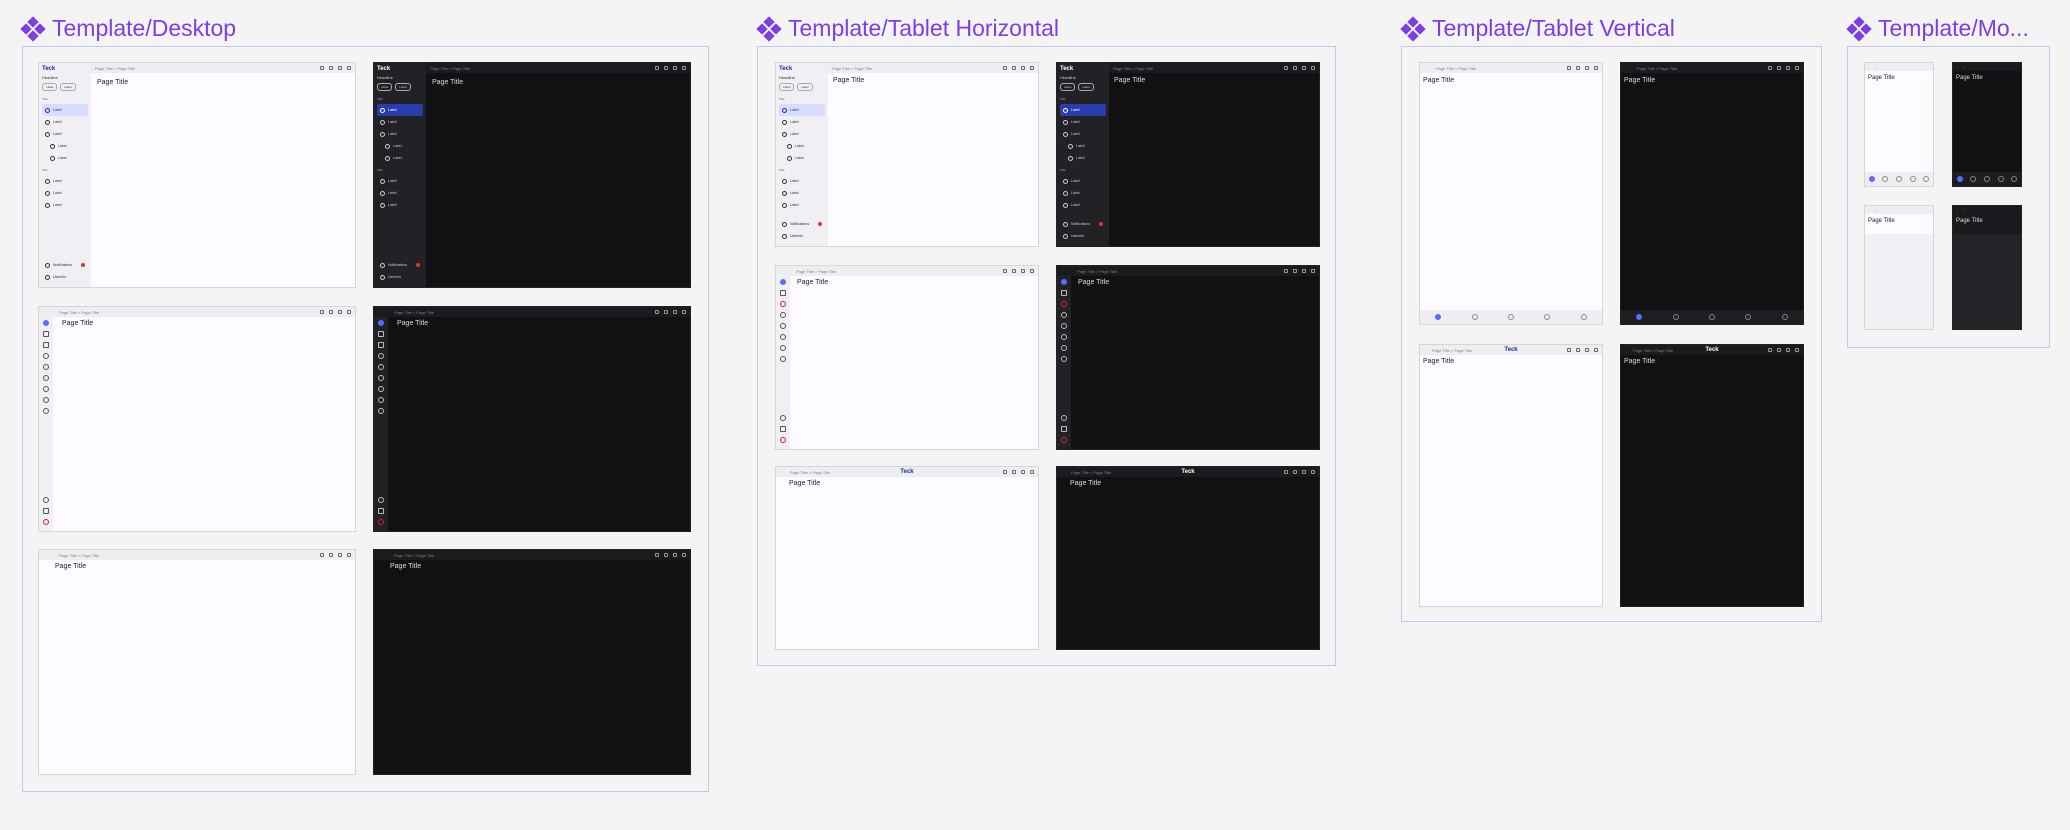  What do you see at coordinates (532, 419) in the screenshot?
I see `desktop-rail-dark-screen: Page Title > Page Title Page Title` at bounding box center [532, 419].